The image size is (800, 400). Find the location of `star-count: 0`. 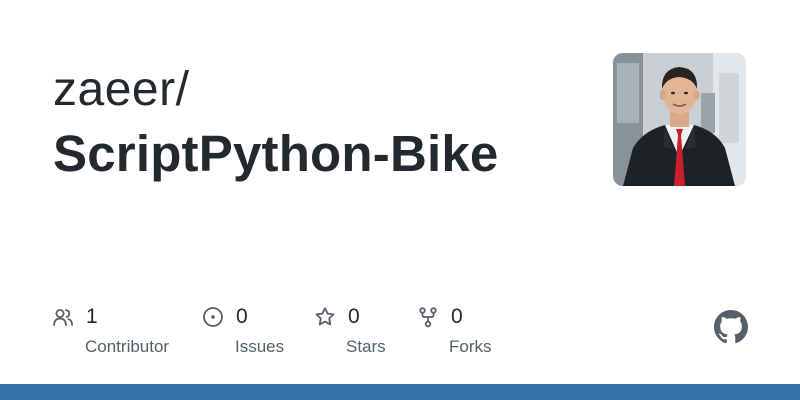

star-count: 0 is located at coordinates (354, 316).